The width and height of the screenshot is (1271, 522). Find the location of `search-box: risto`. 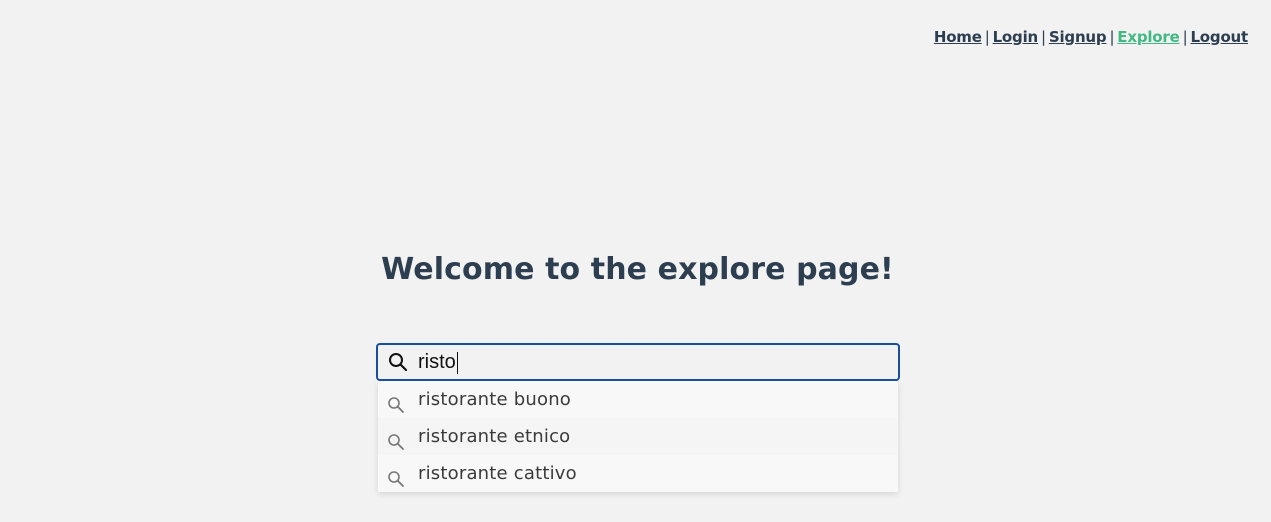

search-box: risto is located at coordinates (638, 362).